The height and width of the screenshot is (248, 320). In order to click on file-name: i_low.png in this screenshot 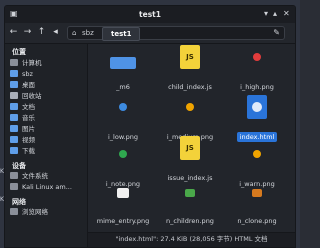, I will do `click(123, 137)`.